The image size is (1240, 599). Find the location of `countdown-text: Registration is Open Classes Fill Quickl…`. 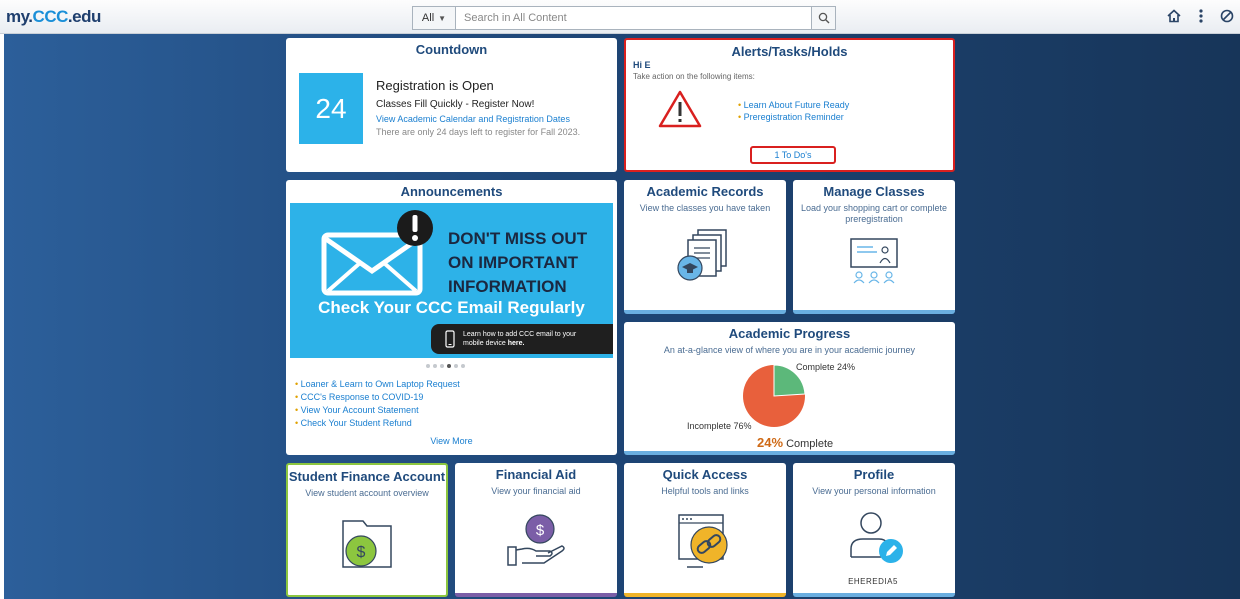

countdown-text: Registration is Open Classes Fill Quickl… is located at coordinates (478, 107).